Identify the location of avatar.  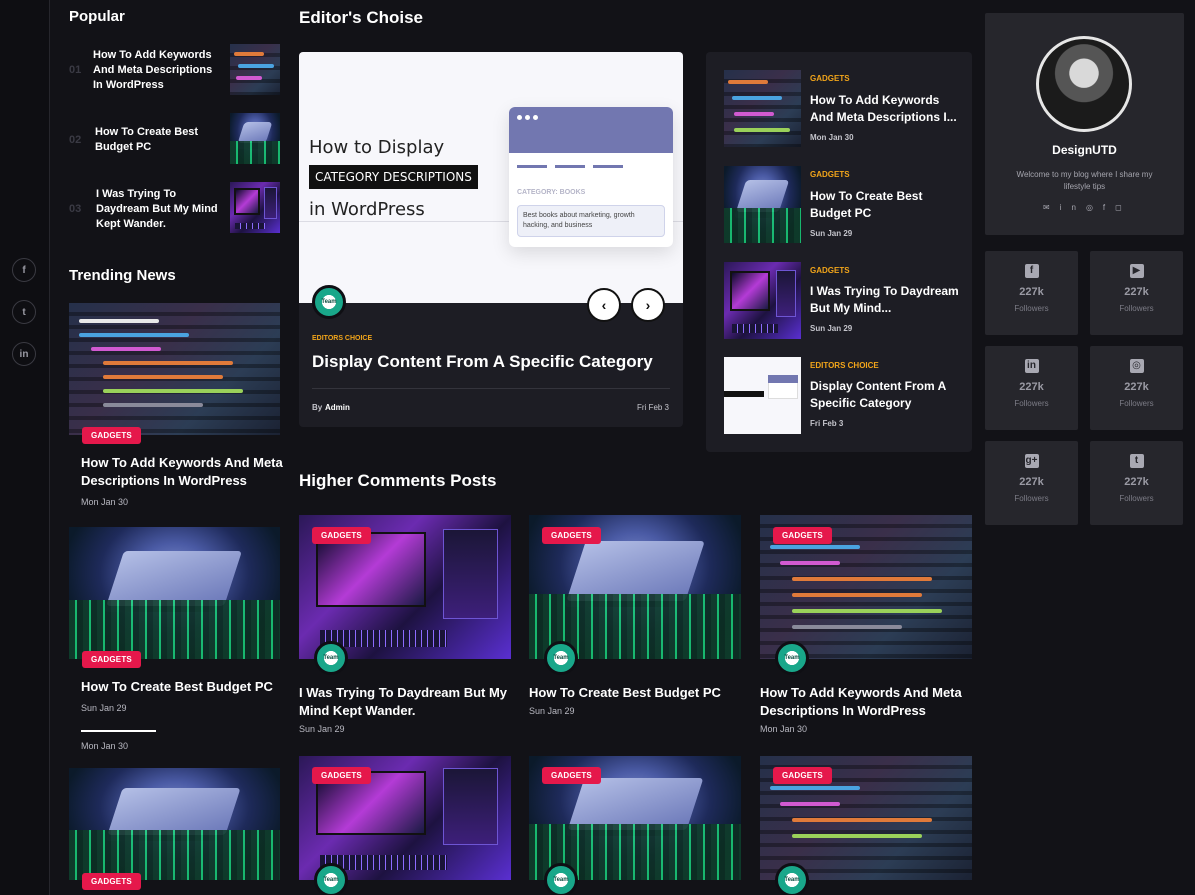
(1084, 84).